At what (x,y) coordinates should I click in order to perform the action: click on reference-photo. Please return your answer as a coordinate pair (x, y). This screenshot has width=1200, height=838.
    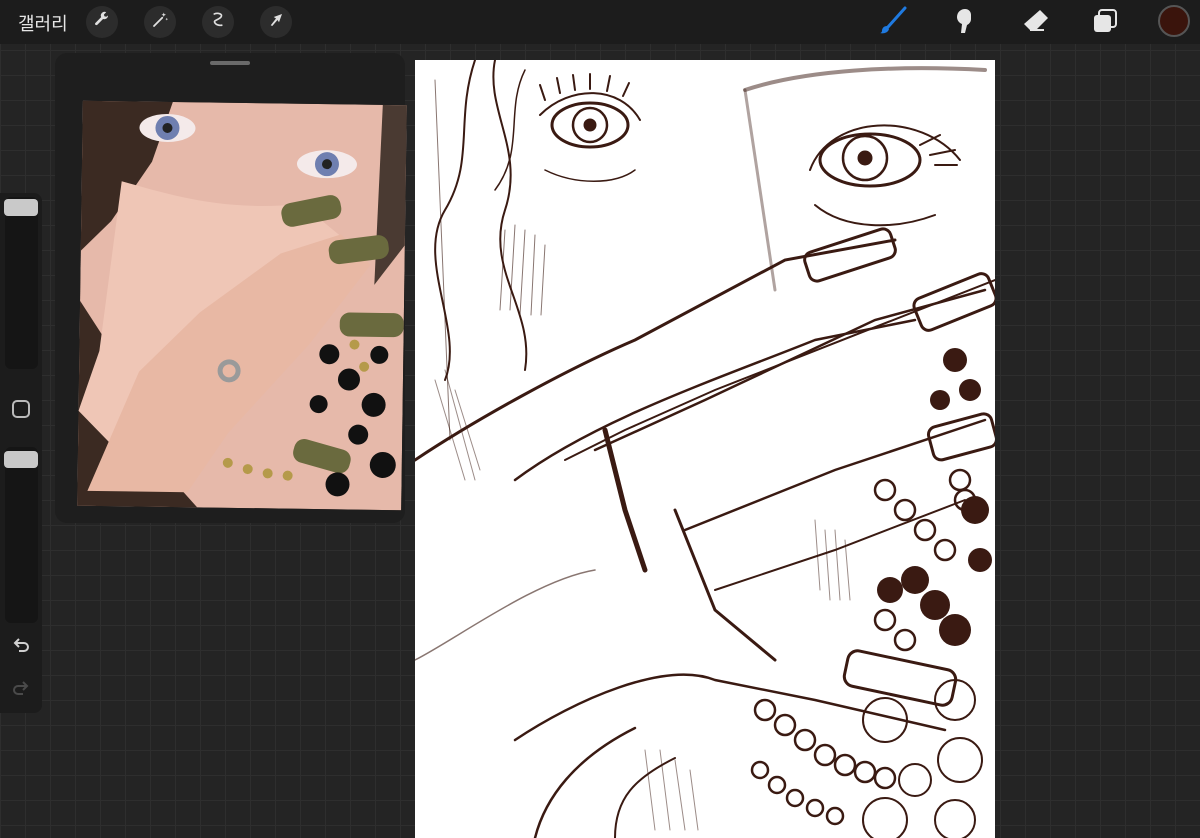
    Looking at the image, I should click on (242, 305).